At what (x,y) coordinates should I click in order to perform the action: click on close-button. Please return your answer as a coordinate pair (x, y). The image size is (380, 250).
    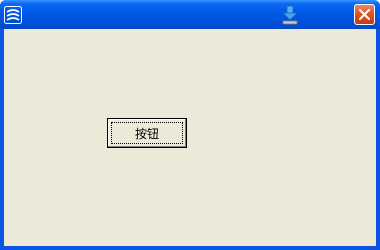
    Looking at the image, I should click on (364, 14).